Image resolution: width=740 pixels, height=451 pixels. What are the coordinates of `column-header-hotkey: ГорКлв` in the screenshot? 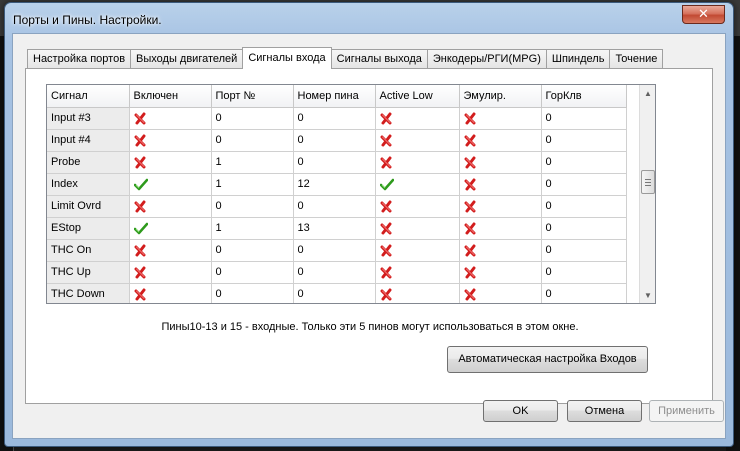 It's located at (584, 96).